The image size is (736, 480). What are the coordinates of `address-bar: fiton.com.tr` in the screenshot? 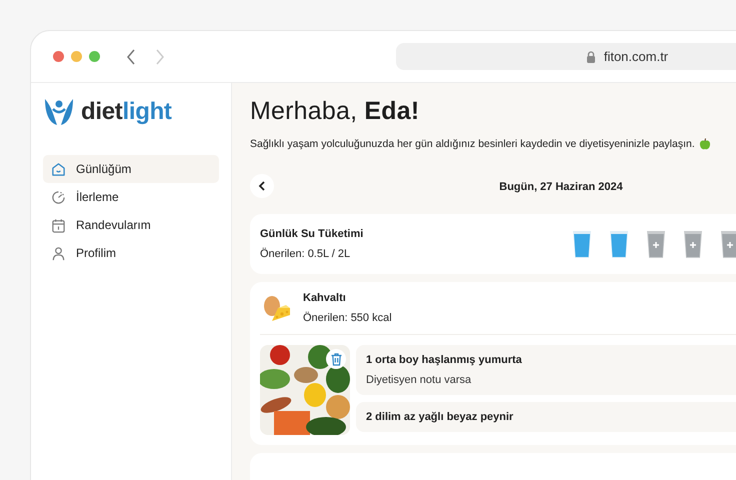 It's located at (566, 56).